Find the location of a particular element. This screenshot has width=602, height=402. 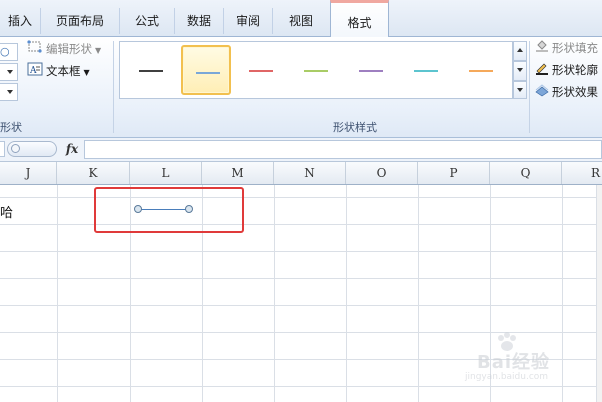

tab-insert: 插入 is located at coordinates (20, 21).